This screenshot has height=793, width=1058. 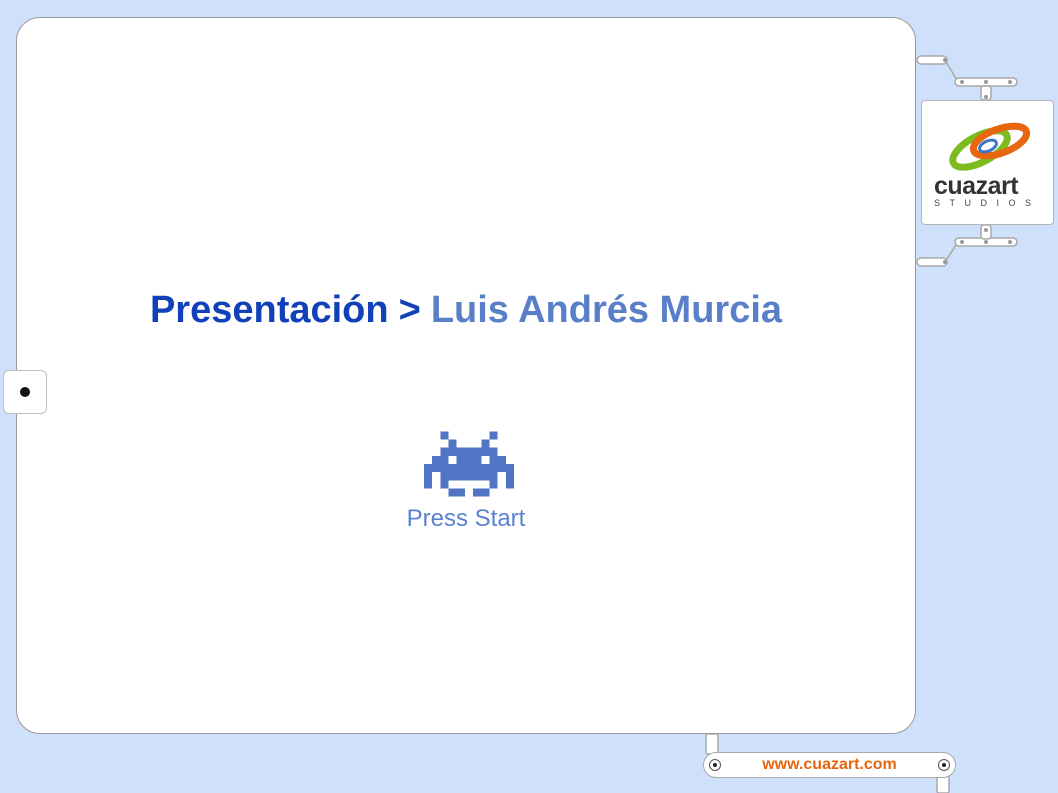 What do you see at coordinates (606, 310) in the screenshot?
I see `title-presenter: Luis Andrés Murcia` at bounding box center [606, 310].